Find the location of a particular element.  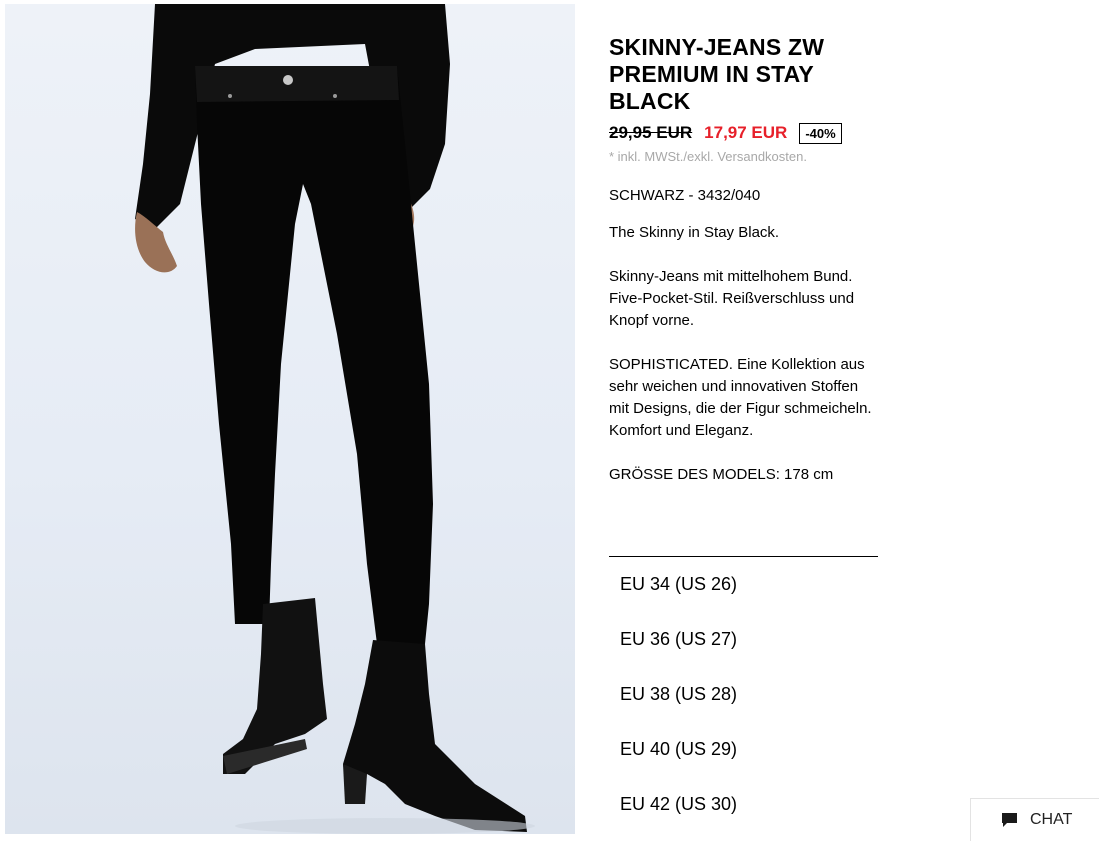

discount-badge: -40% is located at coordinates (820, 133).